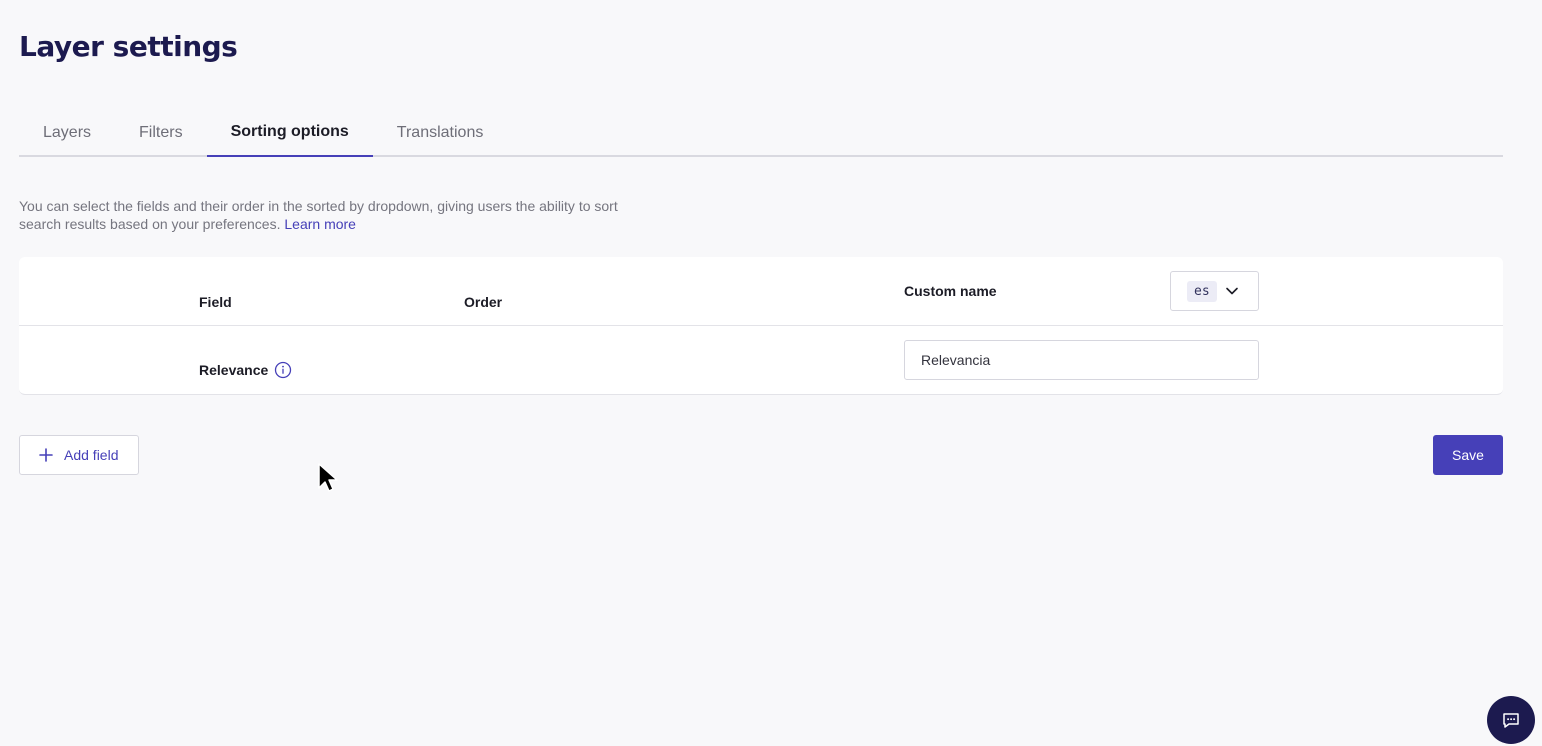  Describe the element at coordinates (67, 132) in the screenshot. I see `tab-layers: Layers` at that location.